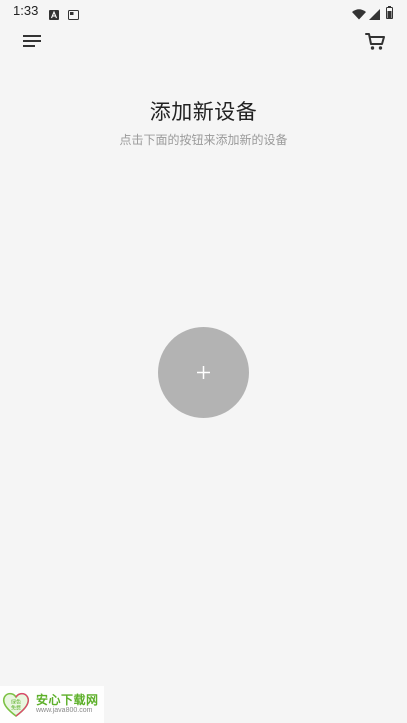 The image size is (407, 723). Describe the element at coordinates (73, 12) in the screenshot. I see `screenshot-icon` at that location.